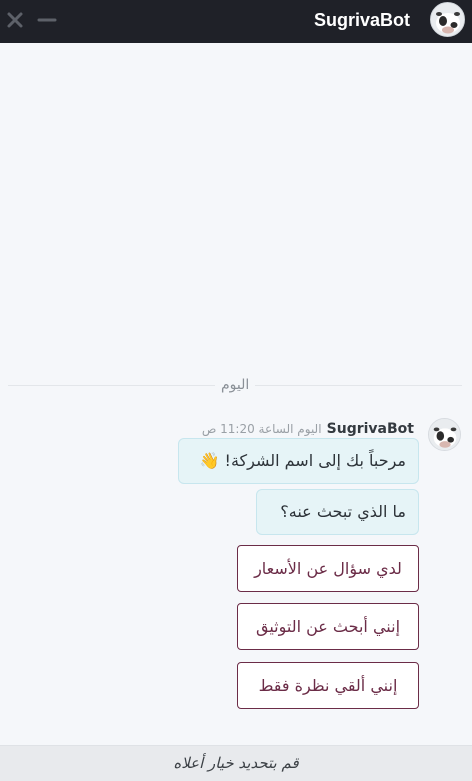  What do you see at coordinates (315, 460) in the screenshot?
I see `message-text: مرحباً بك إلى اسم الشركة!` at bounding box center [315, 460].